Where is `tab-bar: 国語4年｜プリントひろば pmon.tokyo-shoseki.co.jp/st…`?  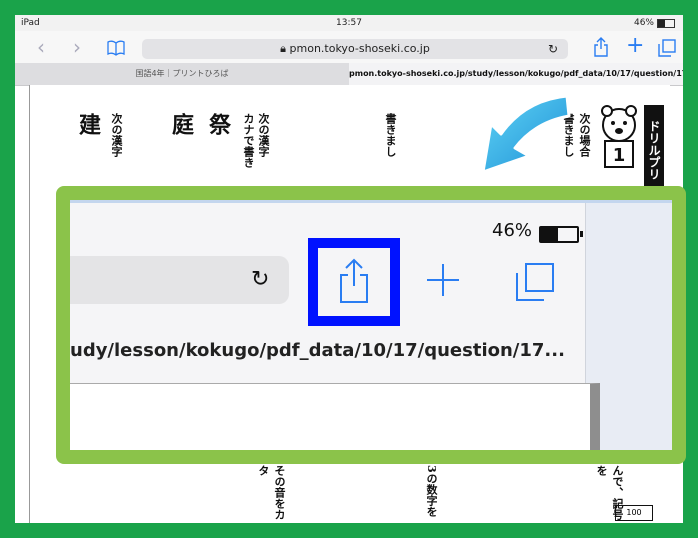
tab-bar: 国語4年｜プリントひろば pmon.tokyo-shoseki.co.jp/st… is located at coordinates (349, 74).